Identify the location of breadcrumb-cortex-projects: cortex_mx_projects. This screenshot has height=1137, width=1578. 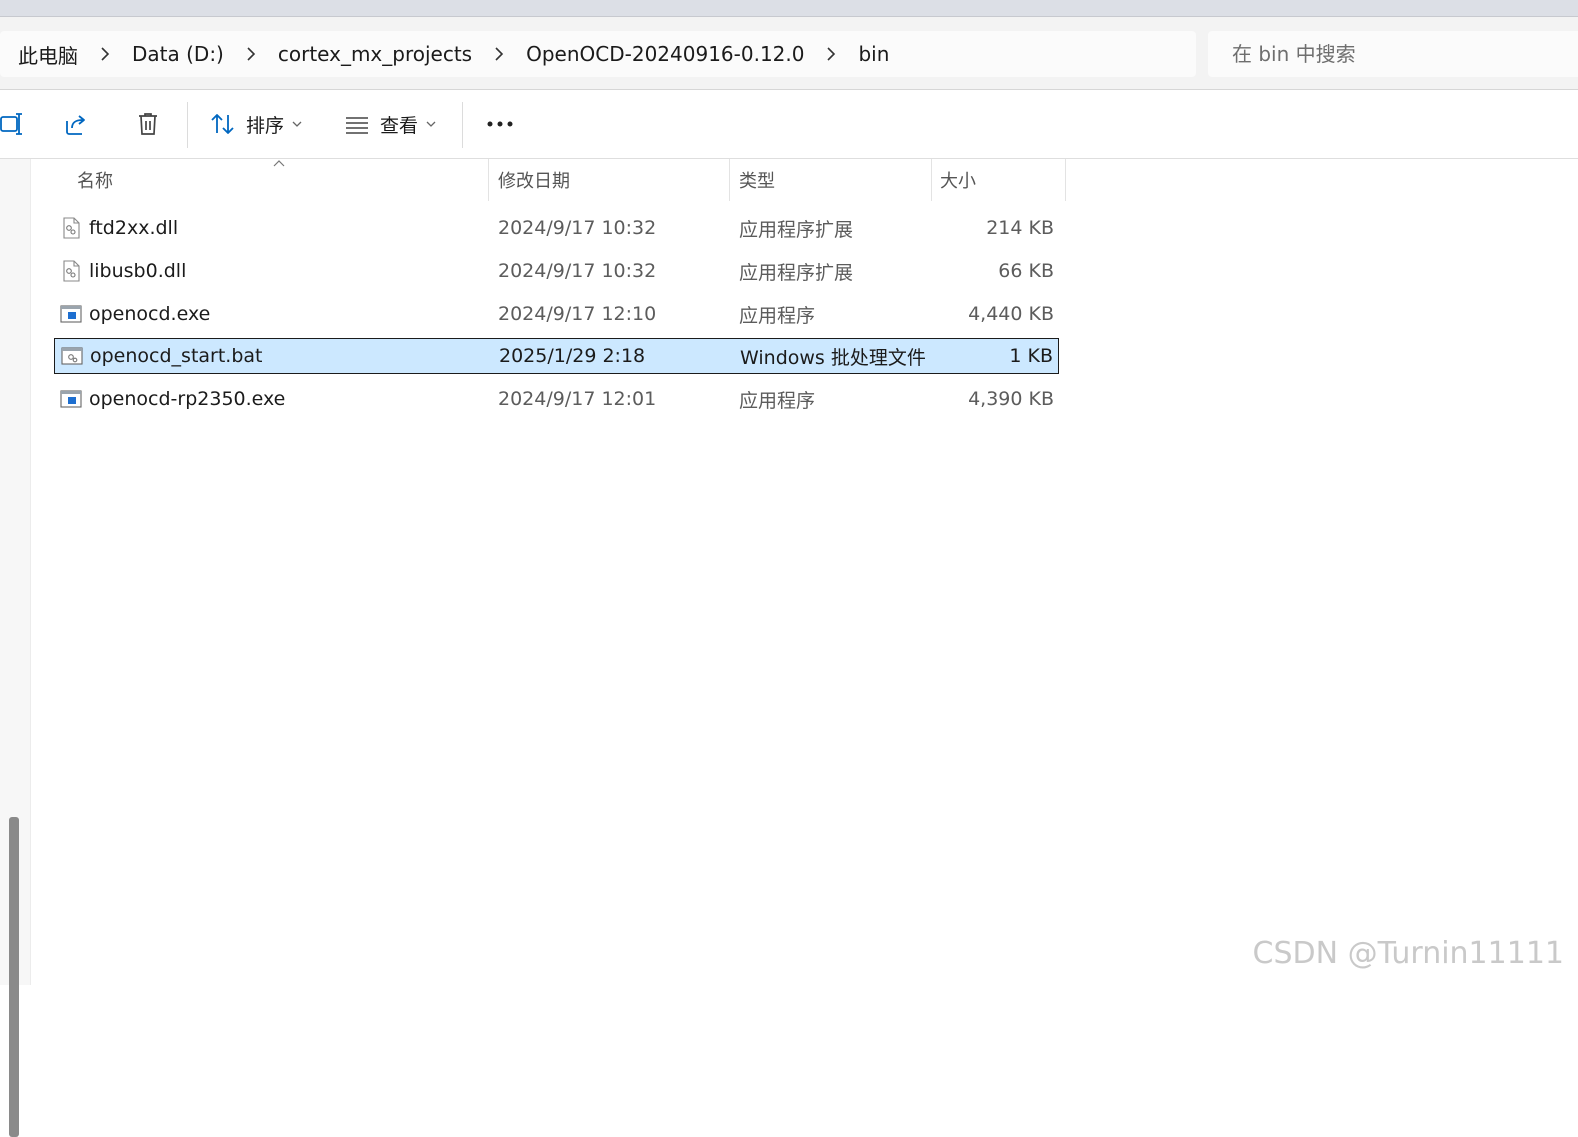
(375, 54).